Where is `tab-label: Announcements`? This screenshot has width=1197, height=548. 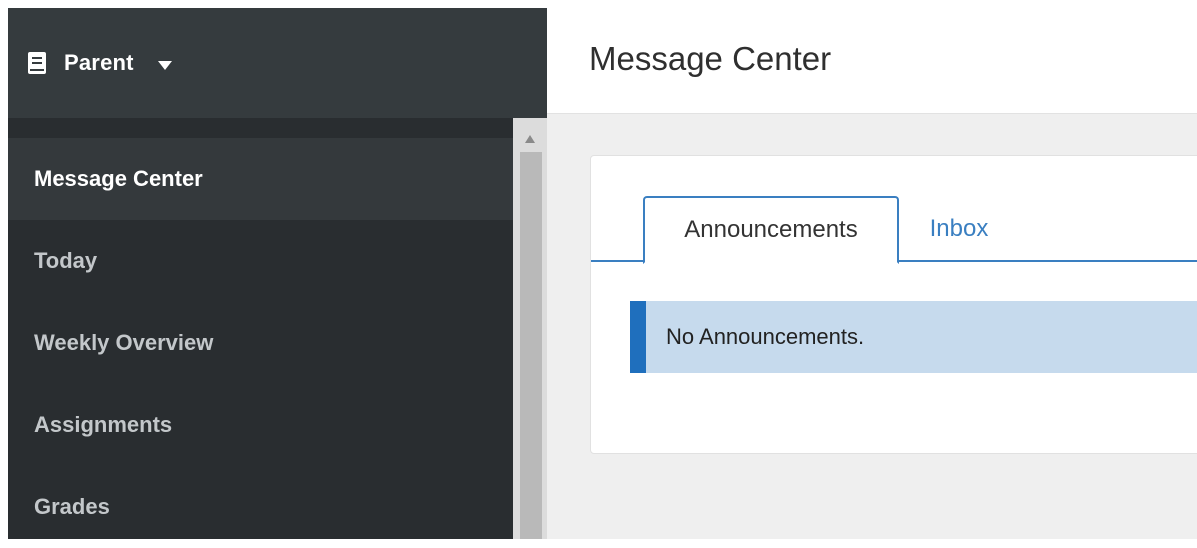 tab-label: Announcements is located at coordinates (771, 229).